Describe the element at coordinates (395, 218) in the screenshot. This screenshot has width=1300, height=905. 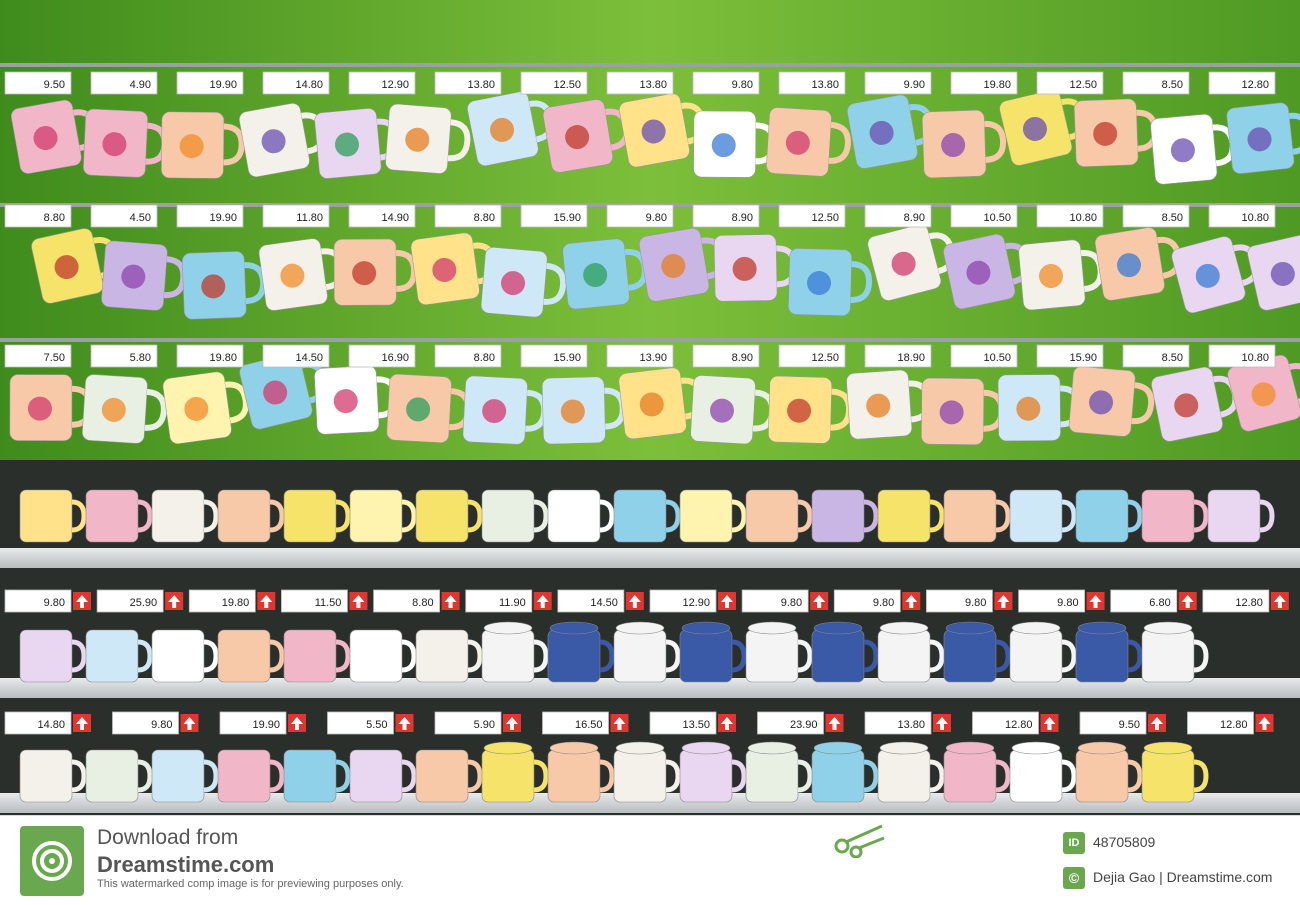
I see `price-tag-value: 14.90` at that location.